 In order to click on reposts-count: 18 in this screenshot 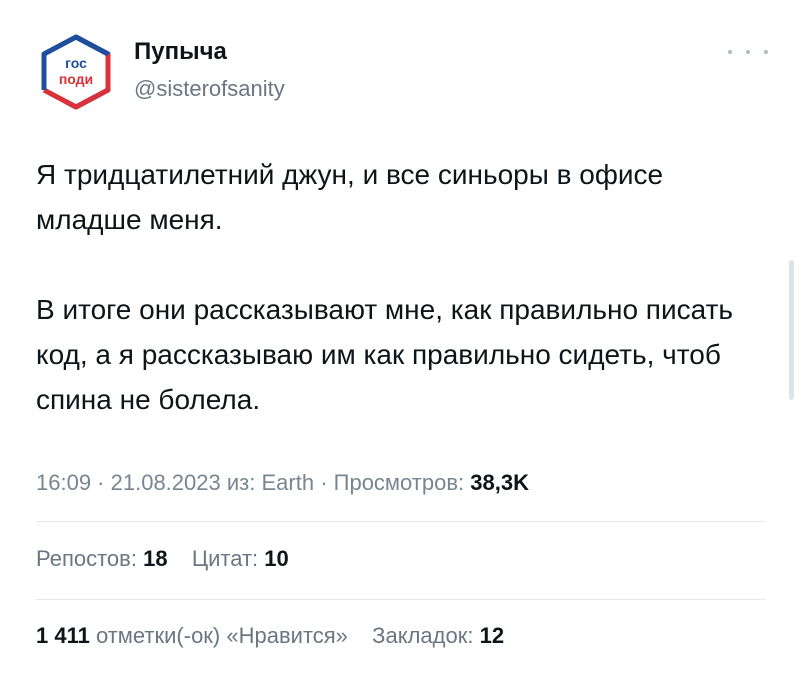, I will do `click(155, 558)`.